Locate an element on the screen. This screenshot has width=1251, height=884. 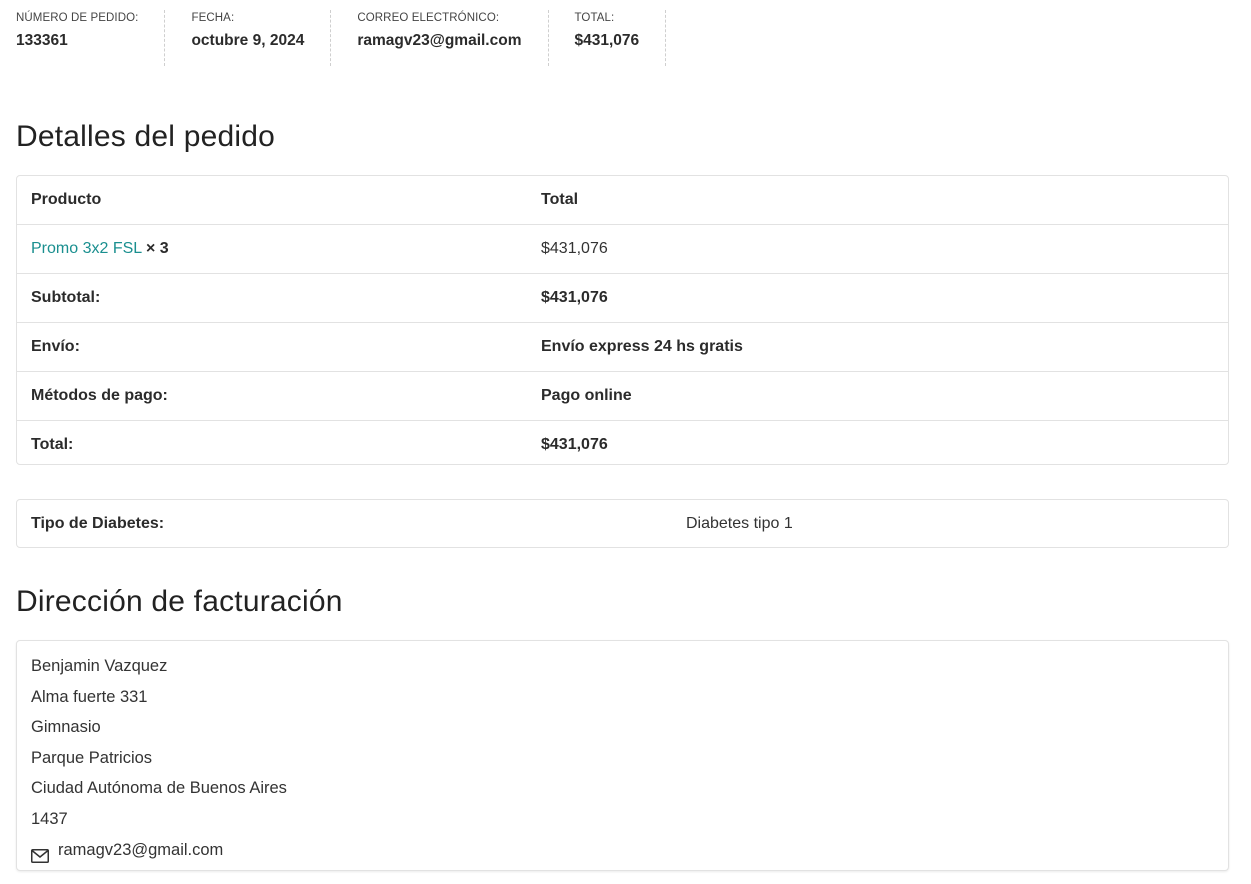
address-email-value: ramagv23@gmail.com is located at coordinates (141, 849).